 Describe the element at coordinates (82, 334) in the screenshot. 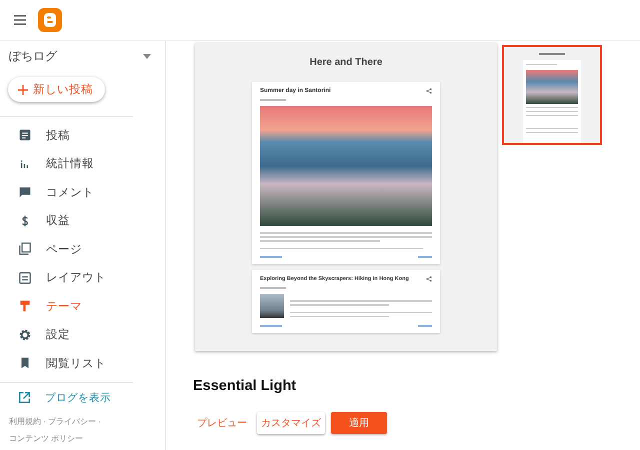

I see `nav-item: 設定` at that location.